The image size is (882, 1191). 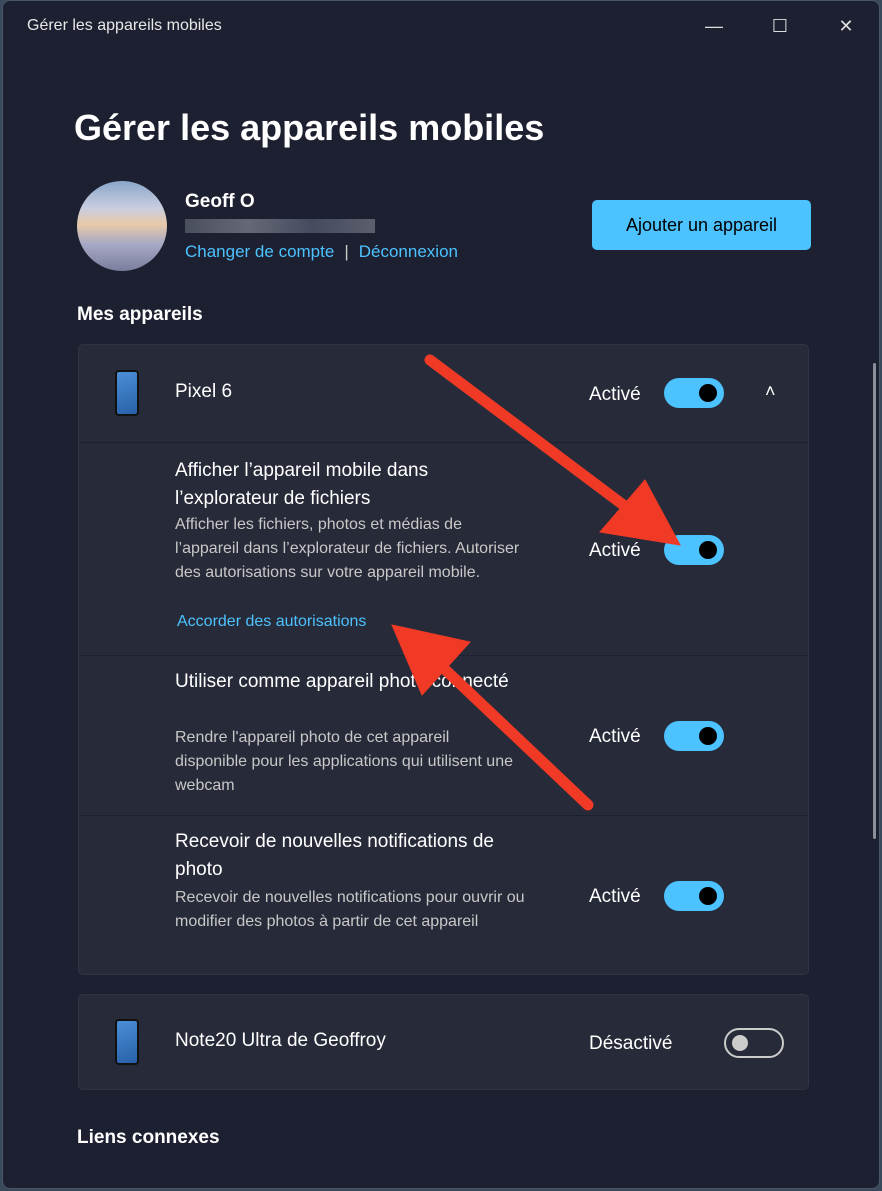 What do you see at coordinates (536, 582) in the screenshot?
I see `annotation-arrows` at bounding box center [536, 582].